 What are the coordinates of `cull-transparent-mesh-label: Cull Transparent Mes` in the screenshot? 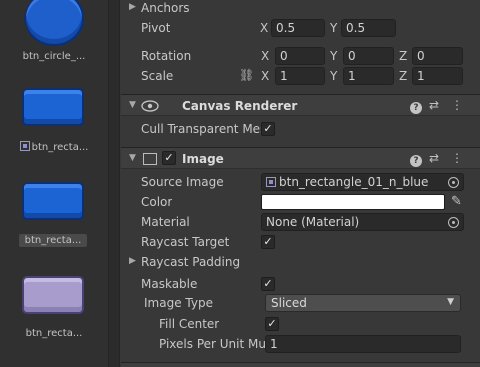 It's located at (201, 129).